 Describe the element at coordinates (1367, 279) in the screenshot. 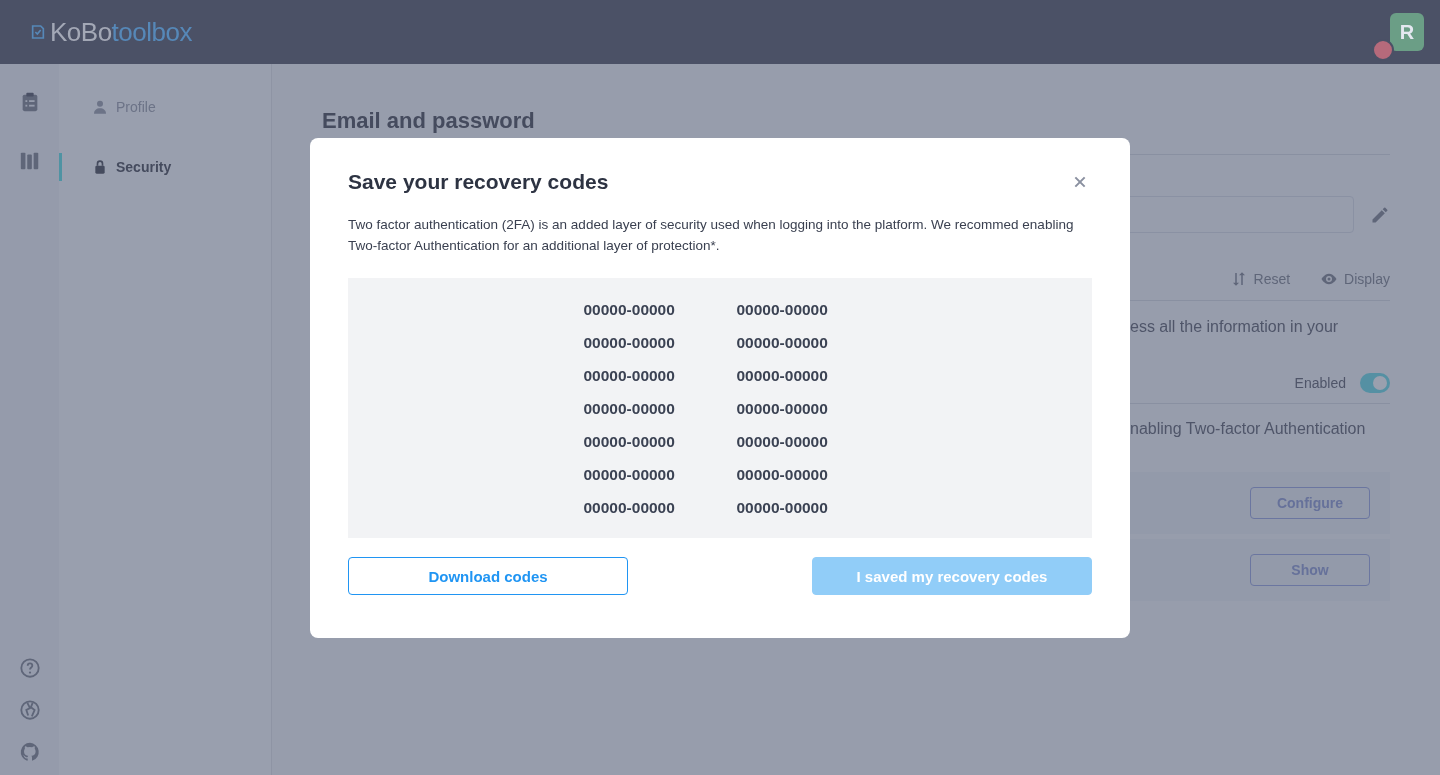

I see `display-link: Display` at that location.